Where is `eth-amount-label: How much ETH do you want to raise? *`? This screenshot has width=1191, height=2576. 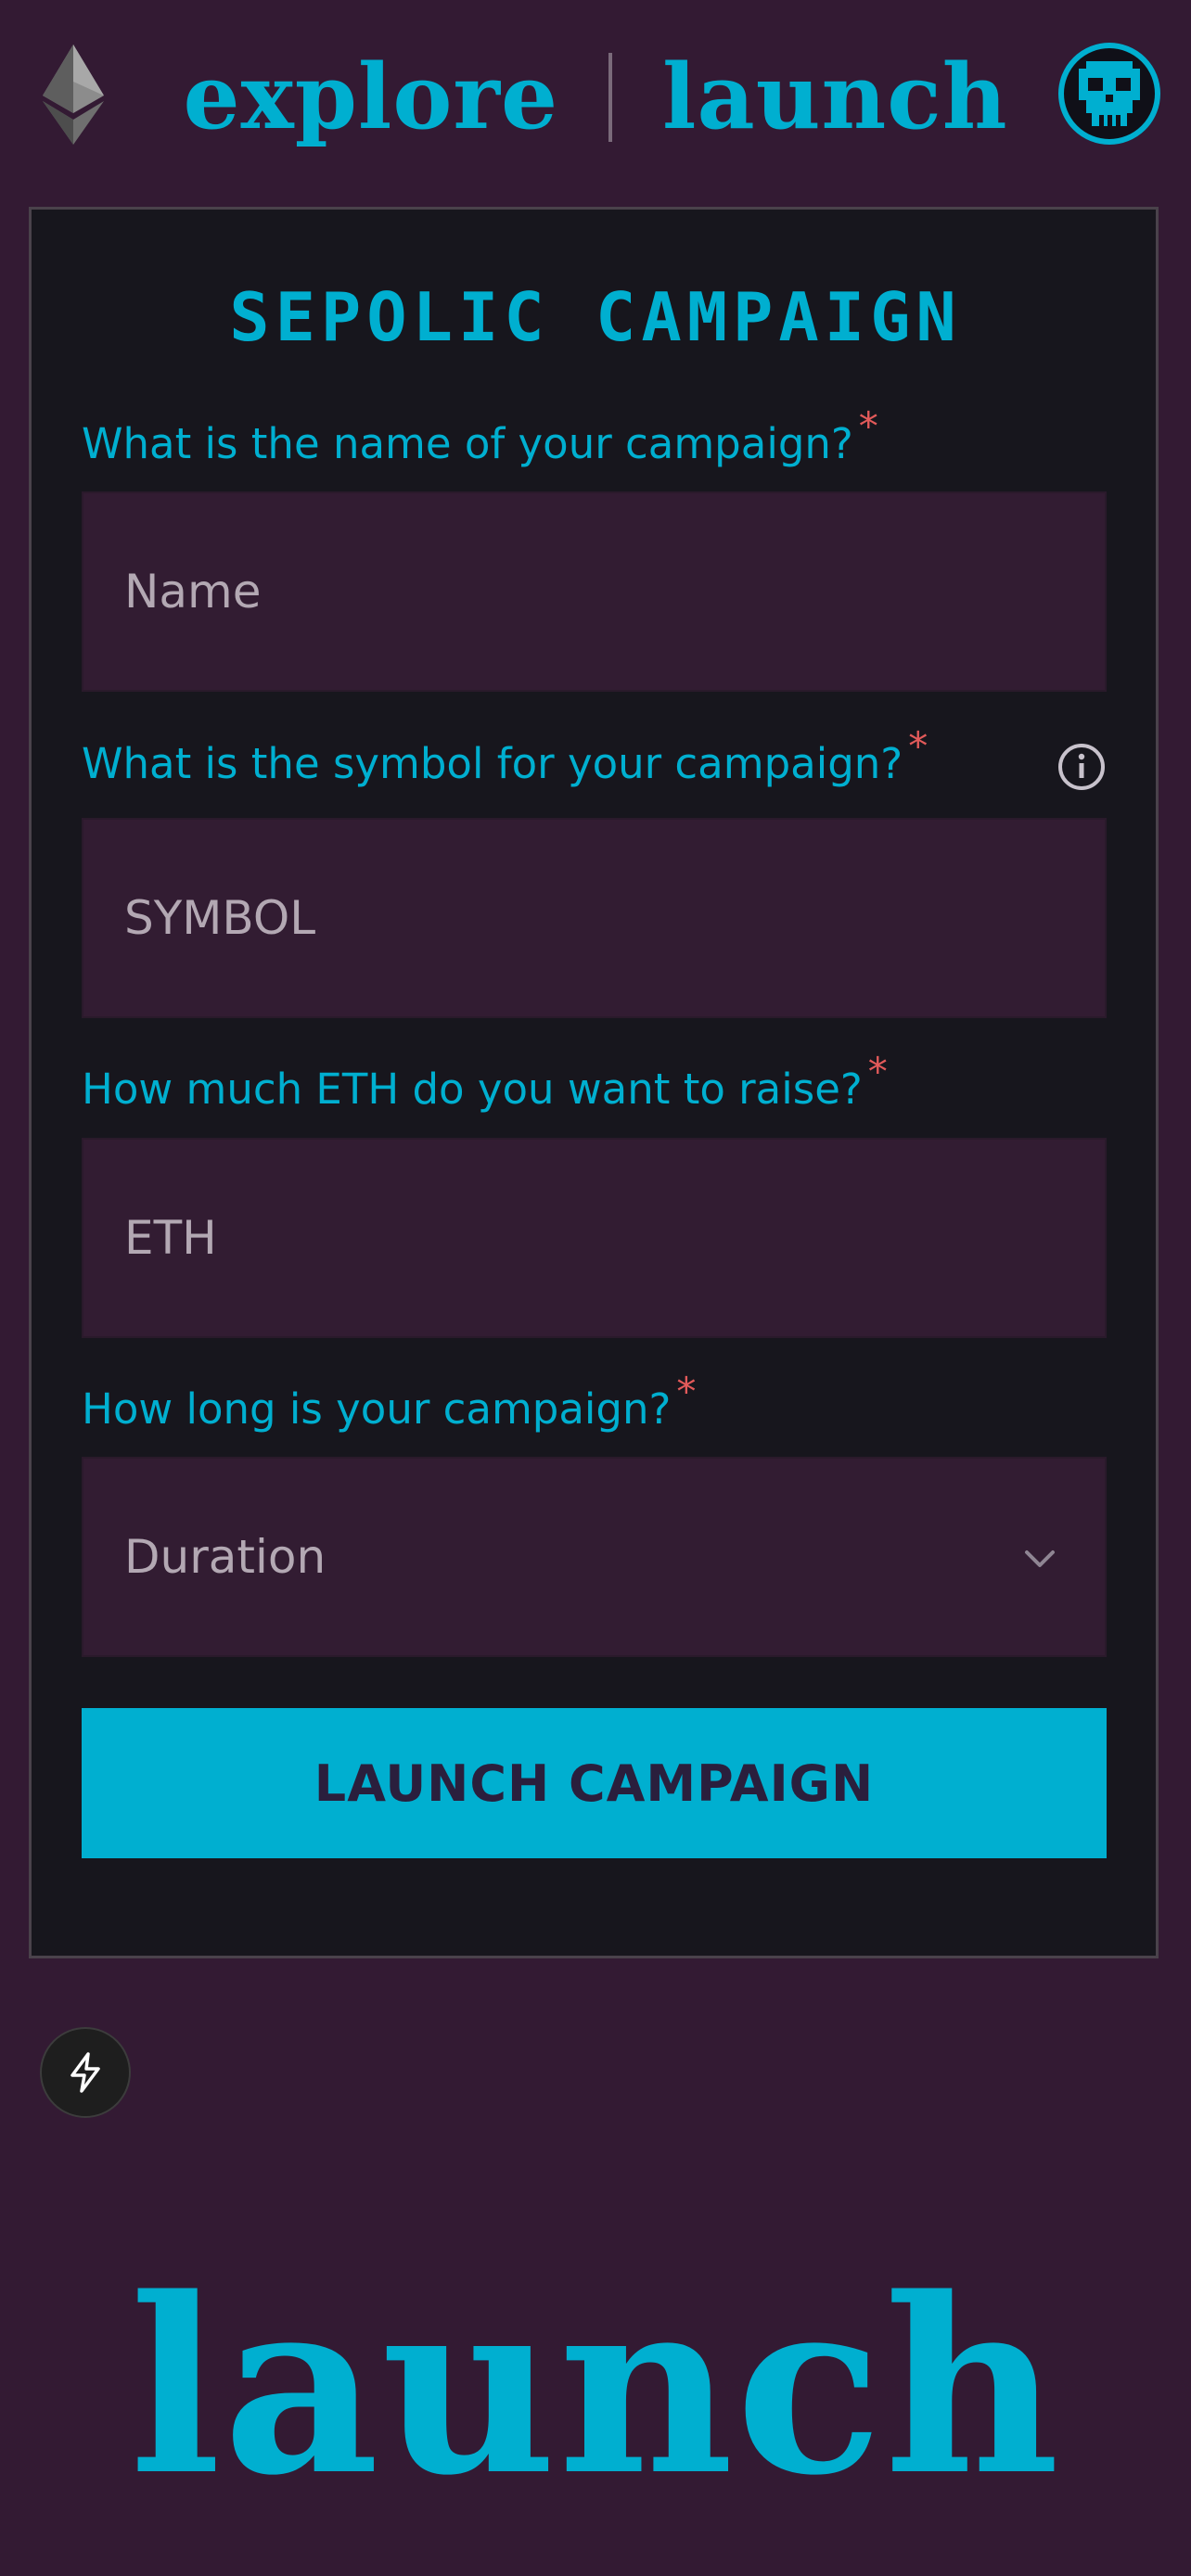
eth-amount-label: How much ETH do you want to raise? * is located at coordinates (485, 1082).